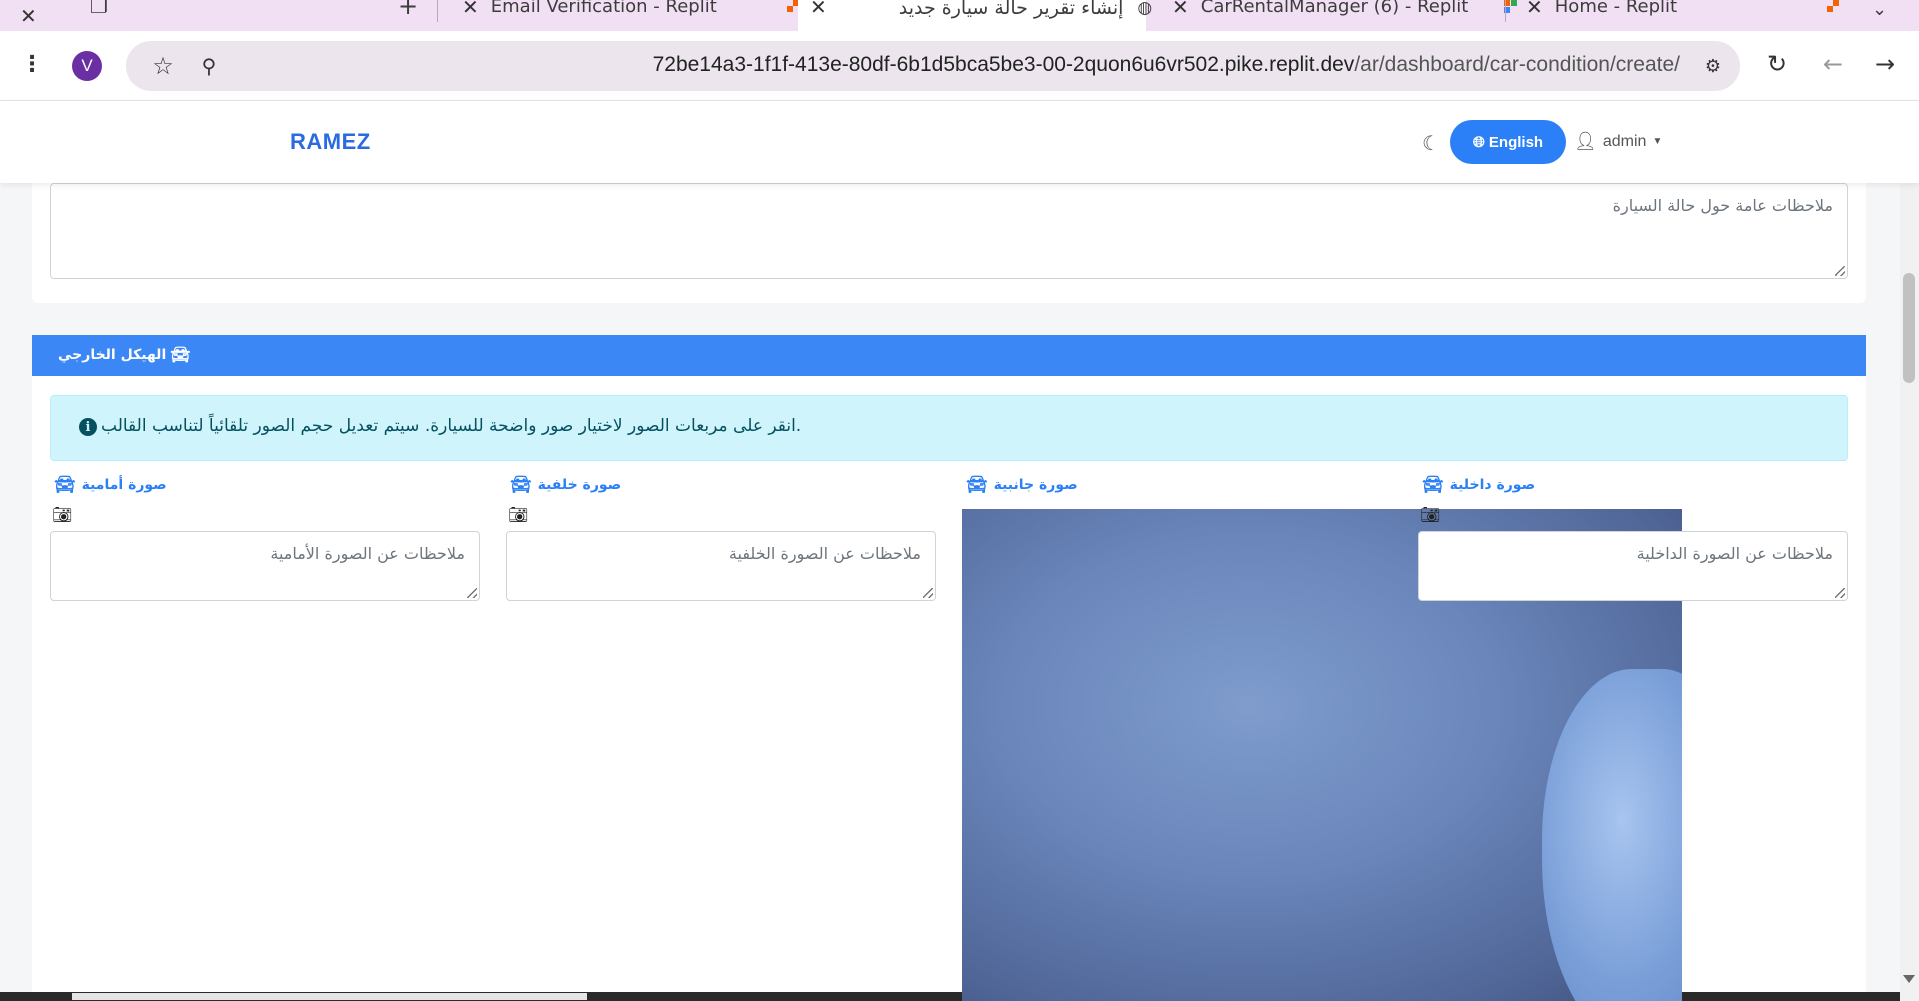 The height and width of the screenshot is (1001, 1919). Describe the element at coordinates (1616, 8) in the screenshot. I see `tab-title: Home - Replit` at that location.